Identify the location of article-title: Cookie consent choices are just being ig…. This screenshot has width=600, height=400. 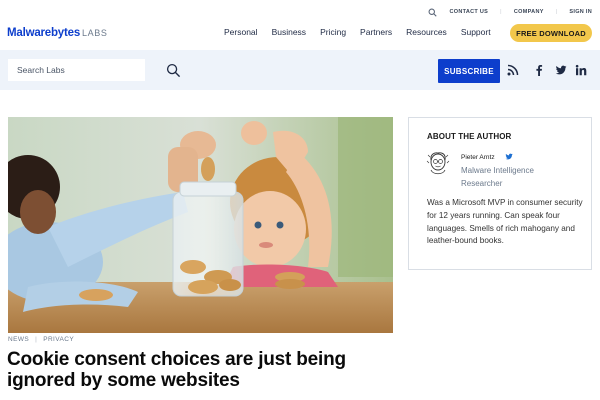
(176, 370).